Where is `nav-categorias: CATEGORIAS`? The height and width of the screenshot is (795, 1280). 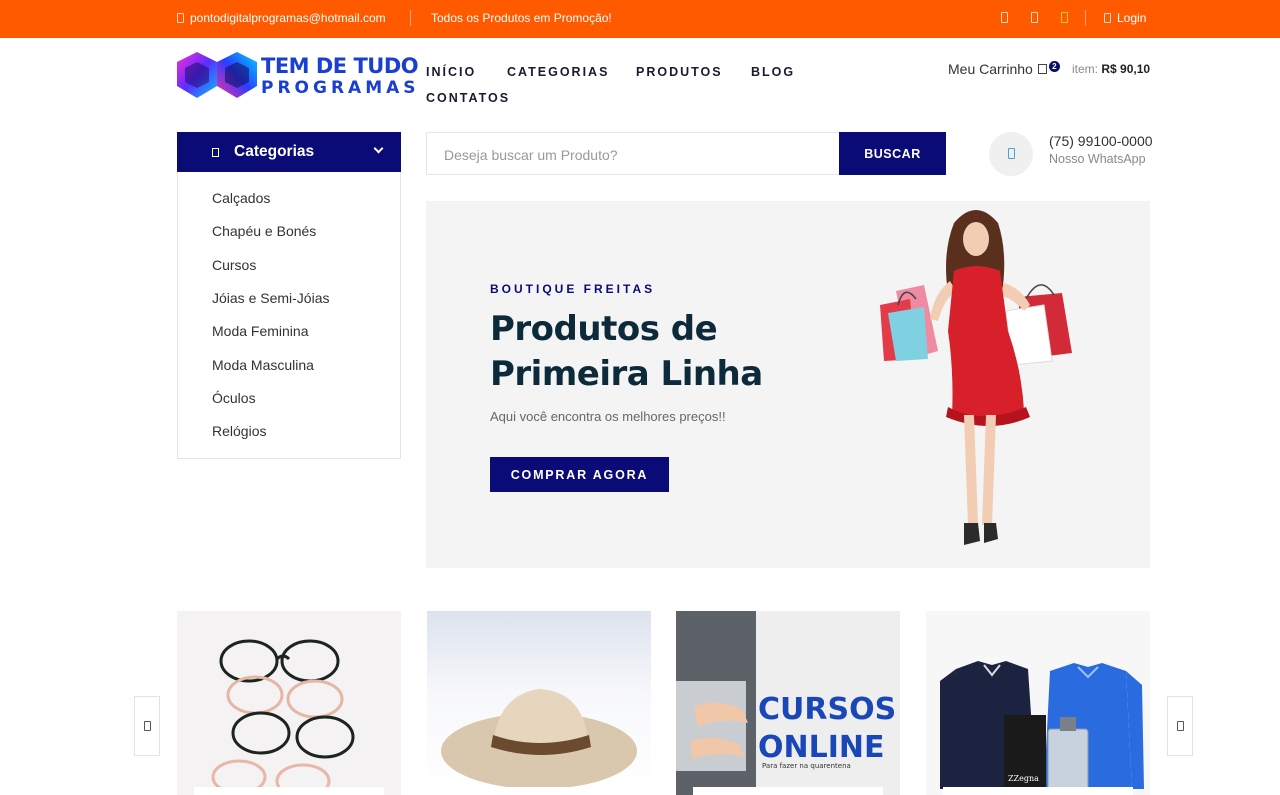
nav-categorias: CATEGORIAS is located at coordinates (558, 72).